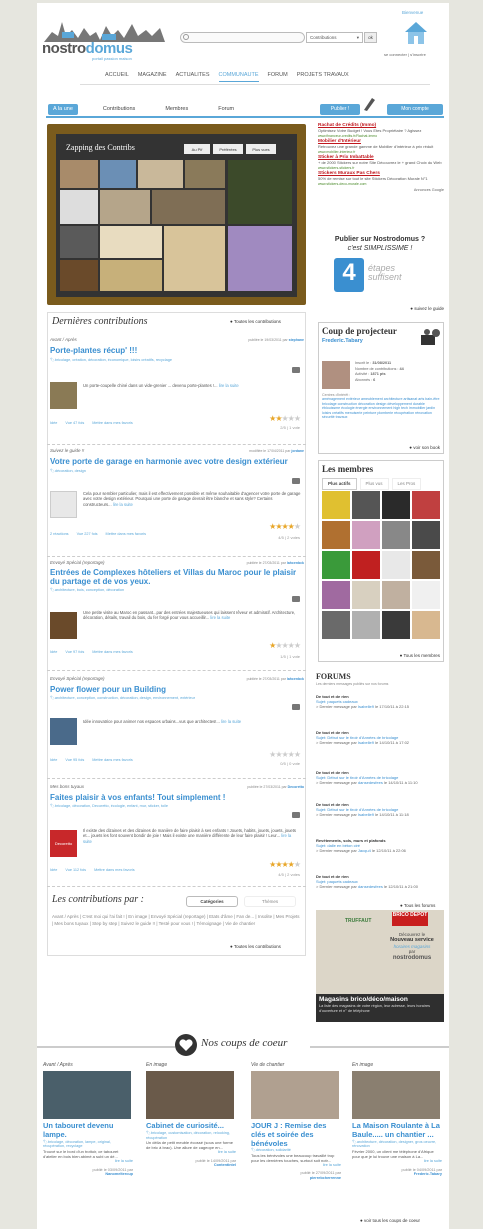  Describe the element at coordinates (67, 787) in the screenshot. I see `contribution-category: Mes bons tuyaux` at that location.